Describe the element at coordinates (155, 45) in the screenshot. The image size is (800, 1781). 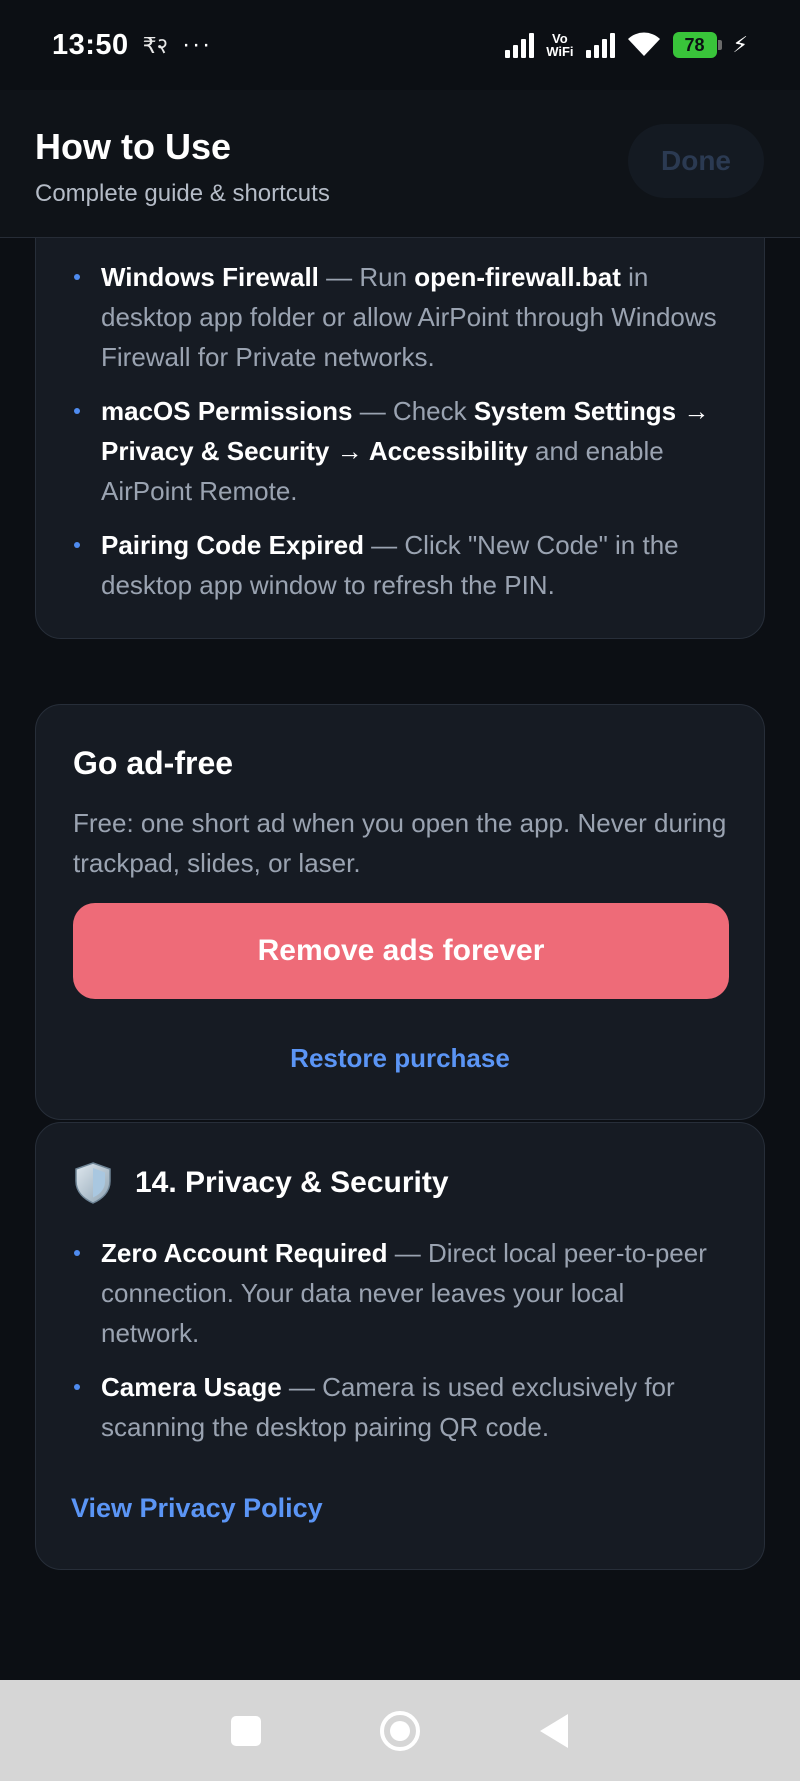
I see `carrier-glyph: ₹२` at that location.